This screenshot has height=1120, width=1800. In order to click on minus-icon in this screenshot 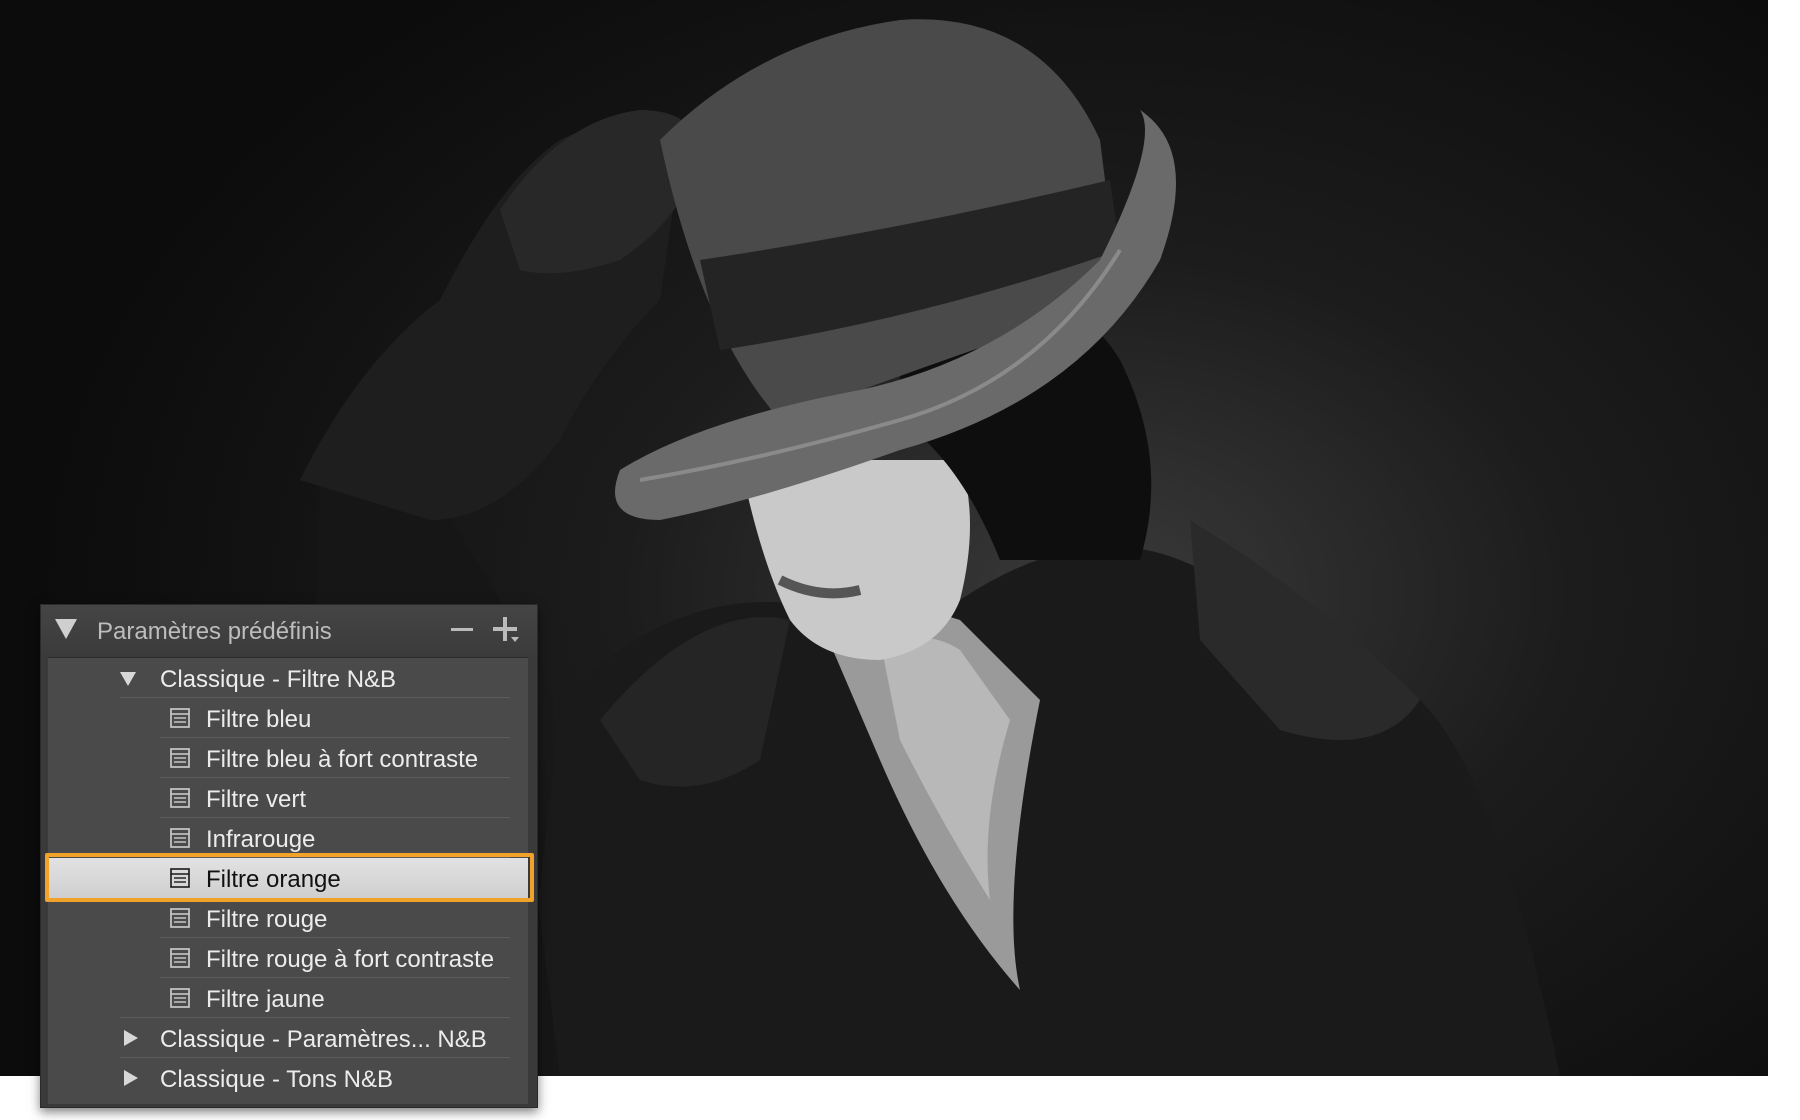, I will do `click(462, 629)`.